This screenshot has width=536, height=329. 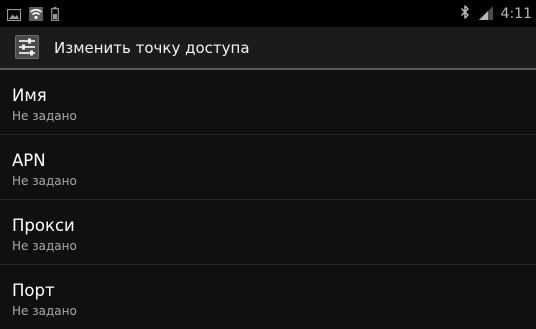 What do you see at coordinates (33, 290) in the screenshot?
I see `preference-label: Порт` at bounding box center [33, 290].